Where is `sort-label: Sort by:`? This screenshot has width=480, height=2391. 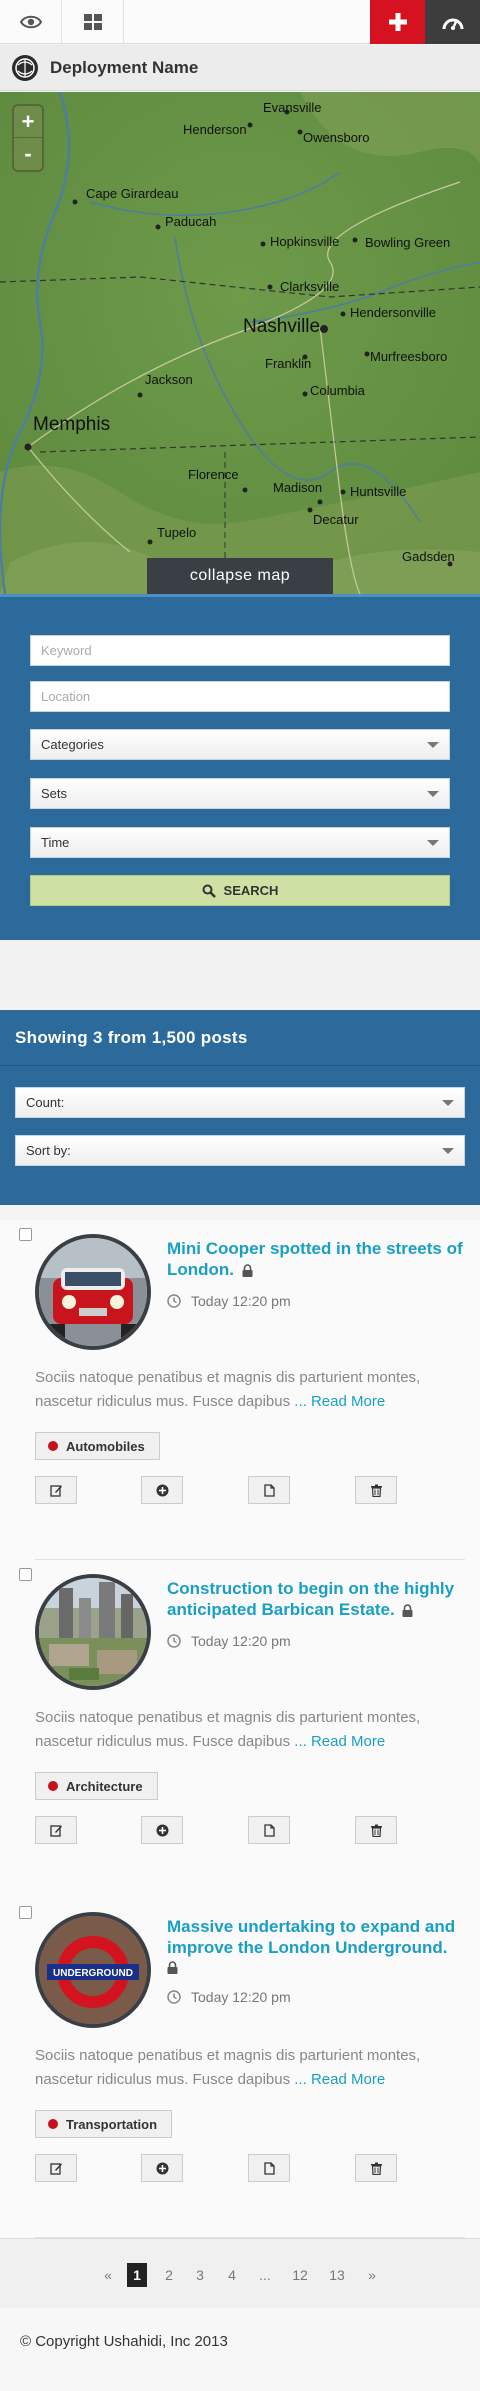
sort-label: Sort by: is located at coordinates (48, 1150).